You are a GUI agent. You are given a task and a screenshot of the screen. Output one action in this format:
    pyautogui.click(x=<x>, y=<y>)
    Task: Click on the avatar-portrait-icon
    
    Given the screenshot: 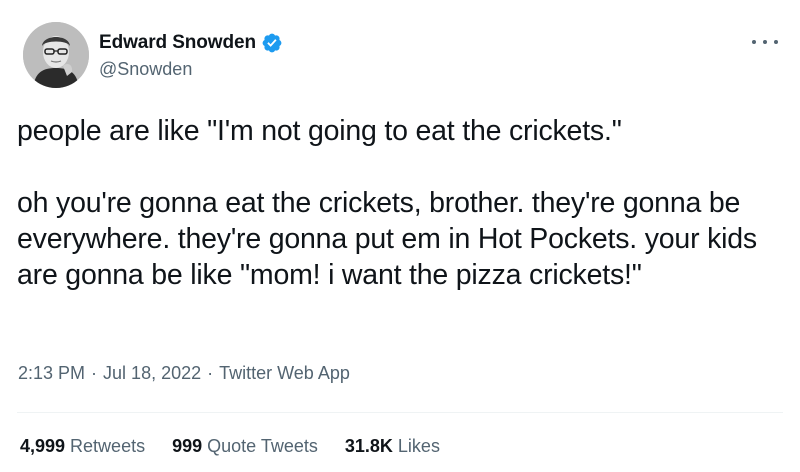 What is the action you would take?
    pyautogui.click(x=56, y=55)
    